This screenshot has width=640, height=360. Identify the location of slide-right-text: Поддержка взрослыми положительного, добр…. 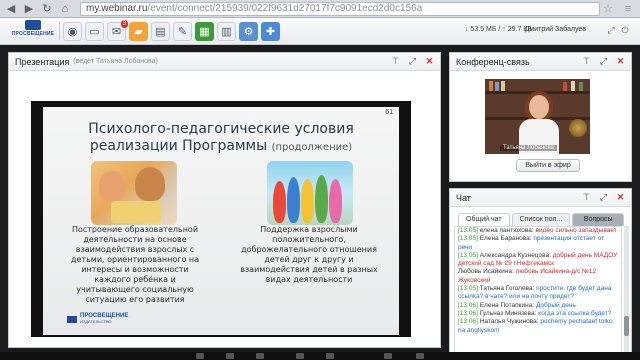
(309, 254).